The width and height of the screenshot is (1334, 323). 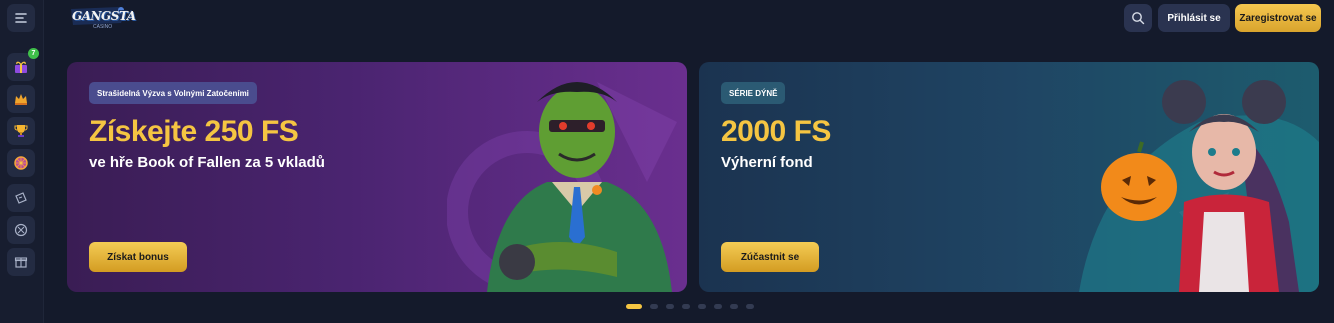 What do you see at coordinates (103, 27) in the screenshot?
I see `logo-subtitle: CASINO` at bounding box center [103, 27].